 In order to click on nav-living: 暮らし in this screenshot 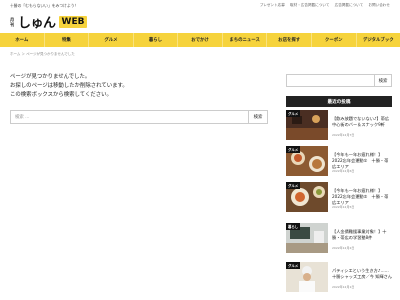, I will do `click(156, 40)`.